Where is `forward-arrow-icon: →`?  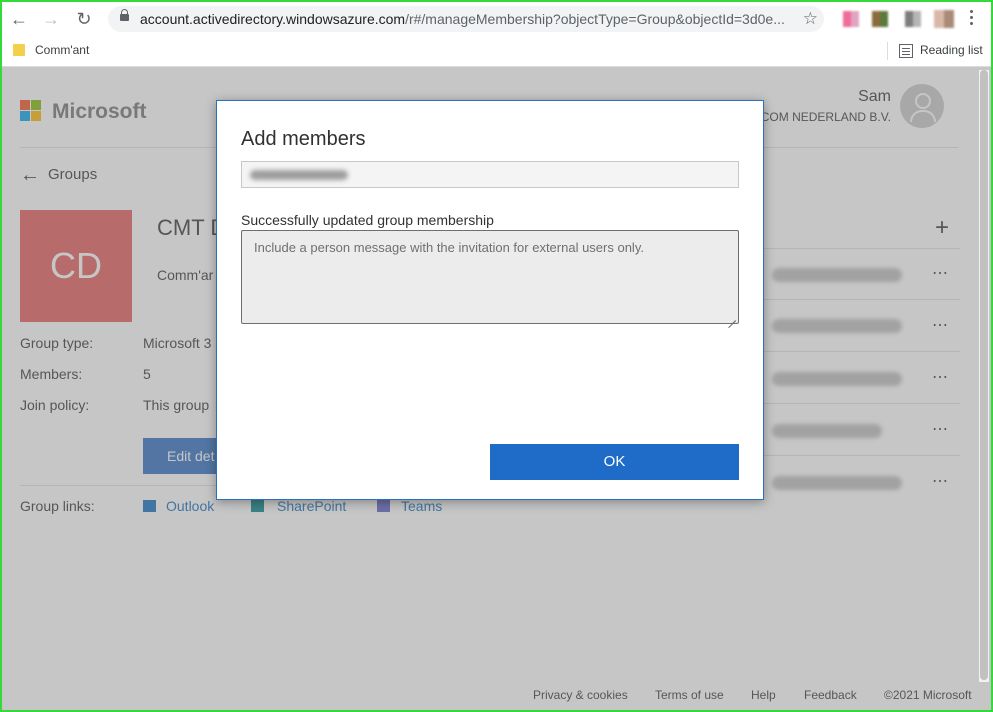
forward-arrow-icon: → is located at coordinates (51, 19).